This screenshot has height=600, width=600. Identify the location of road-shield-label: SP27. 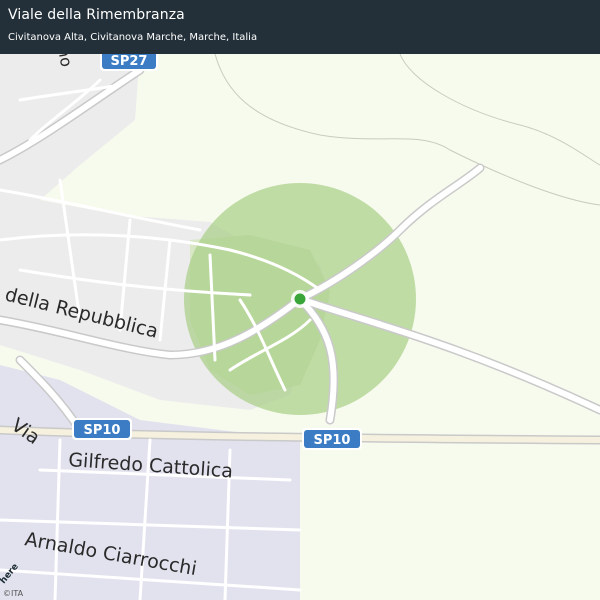
(129, 61).